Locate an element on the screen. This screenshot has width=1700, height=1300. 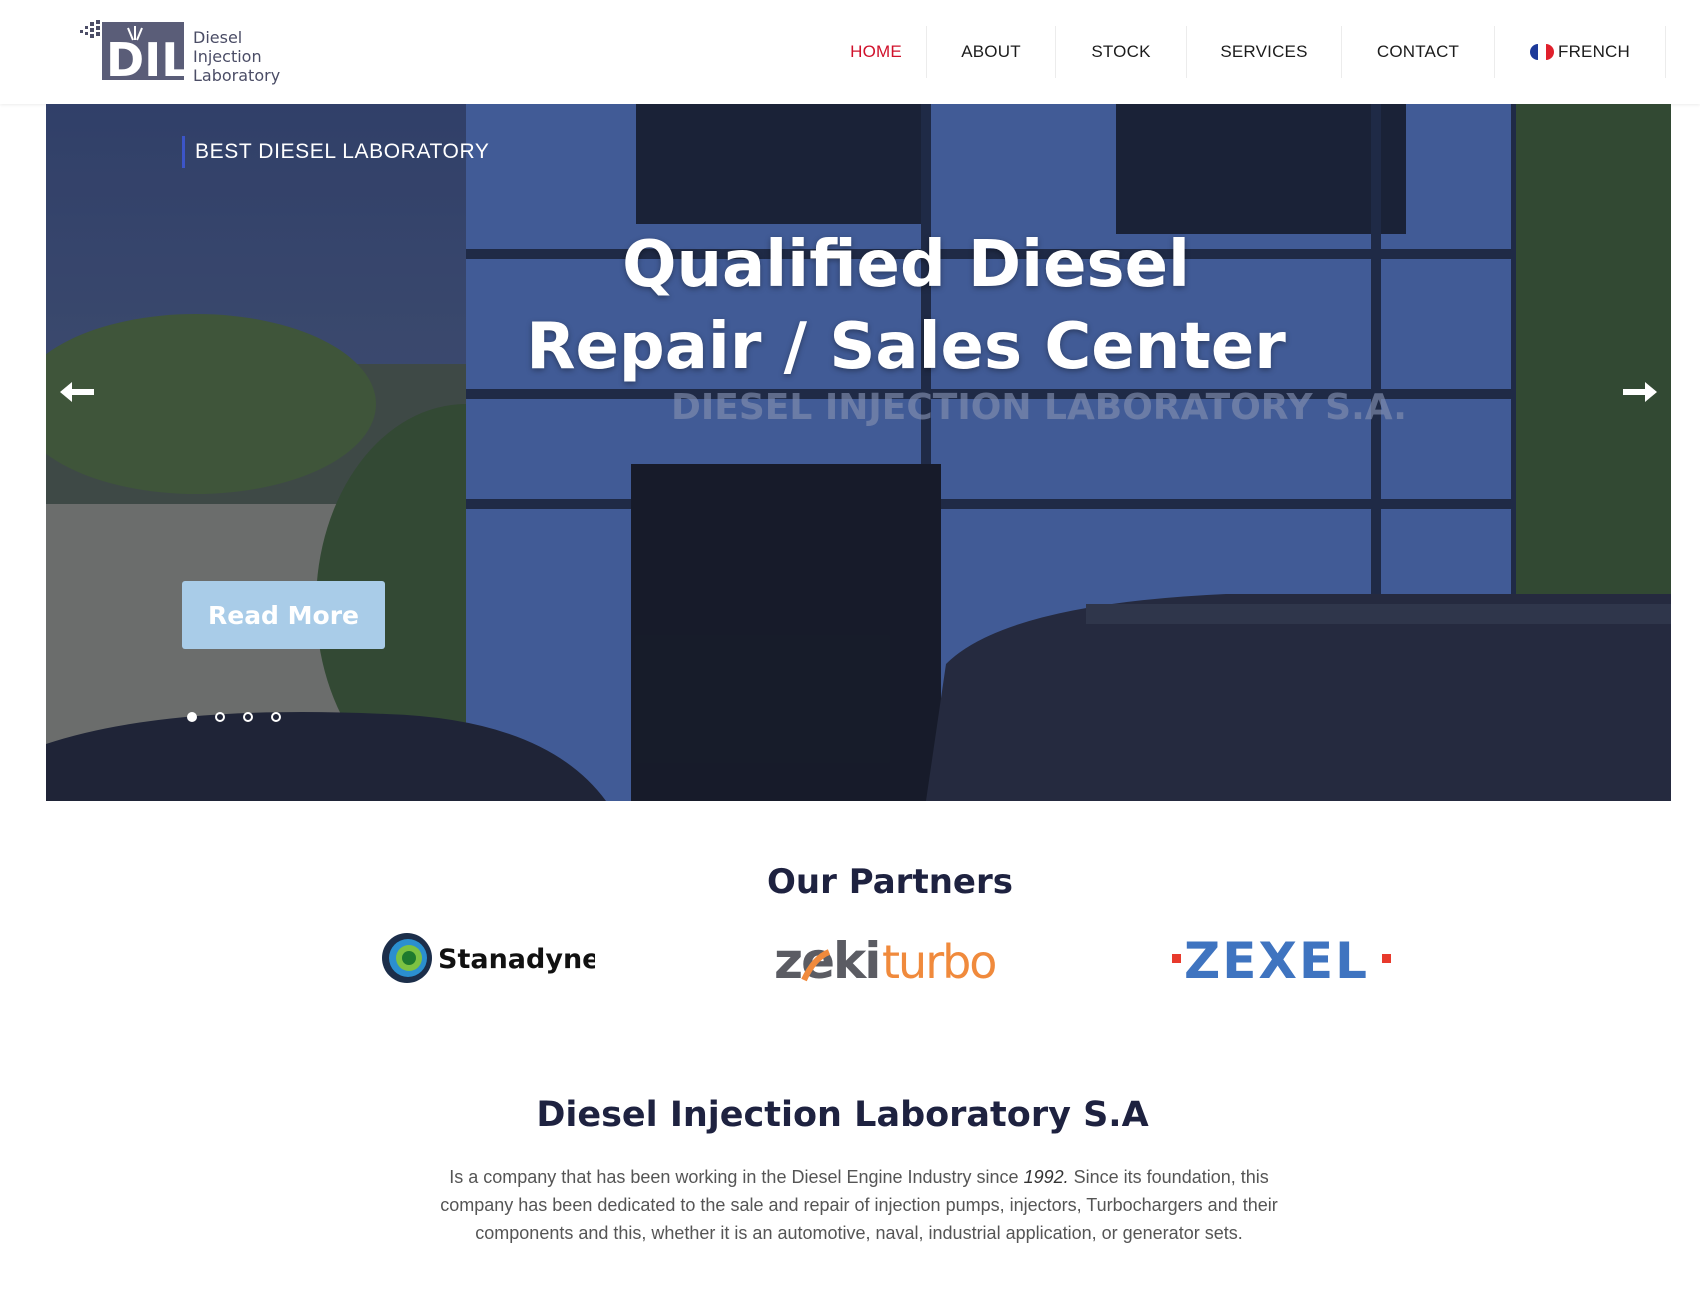
site-logo: DIL Diesel Injection Laboratory is located at coordinates (183, 54).